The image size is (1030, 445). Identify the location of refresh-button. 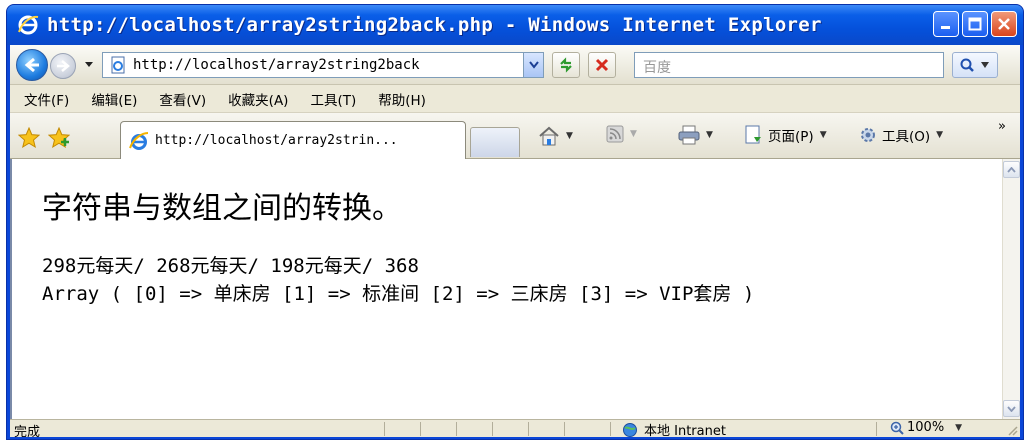
(566, 65).